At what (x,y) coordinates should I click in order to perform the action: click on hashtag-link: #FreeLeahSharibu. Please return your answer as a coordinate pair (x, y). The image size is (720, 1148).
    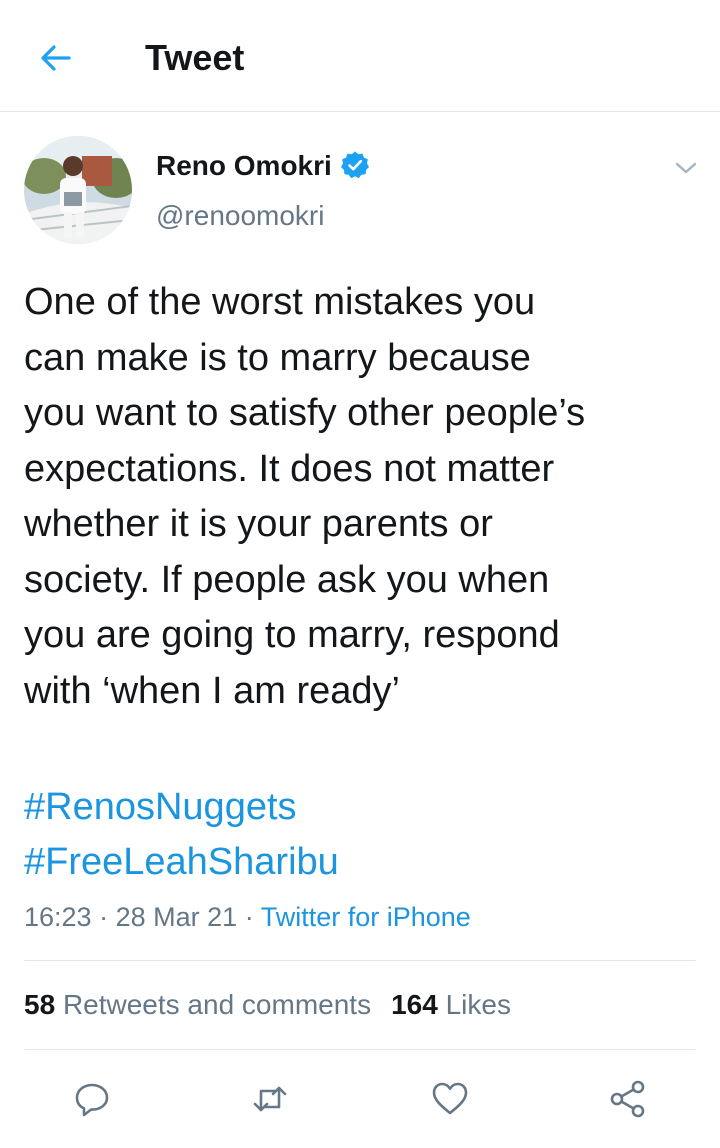
    Looking at the image, I should click on (364, 862).